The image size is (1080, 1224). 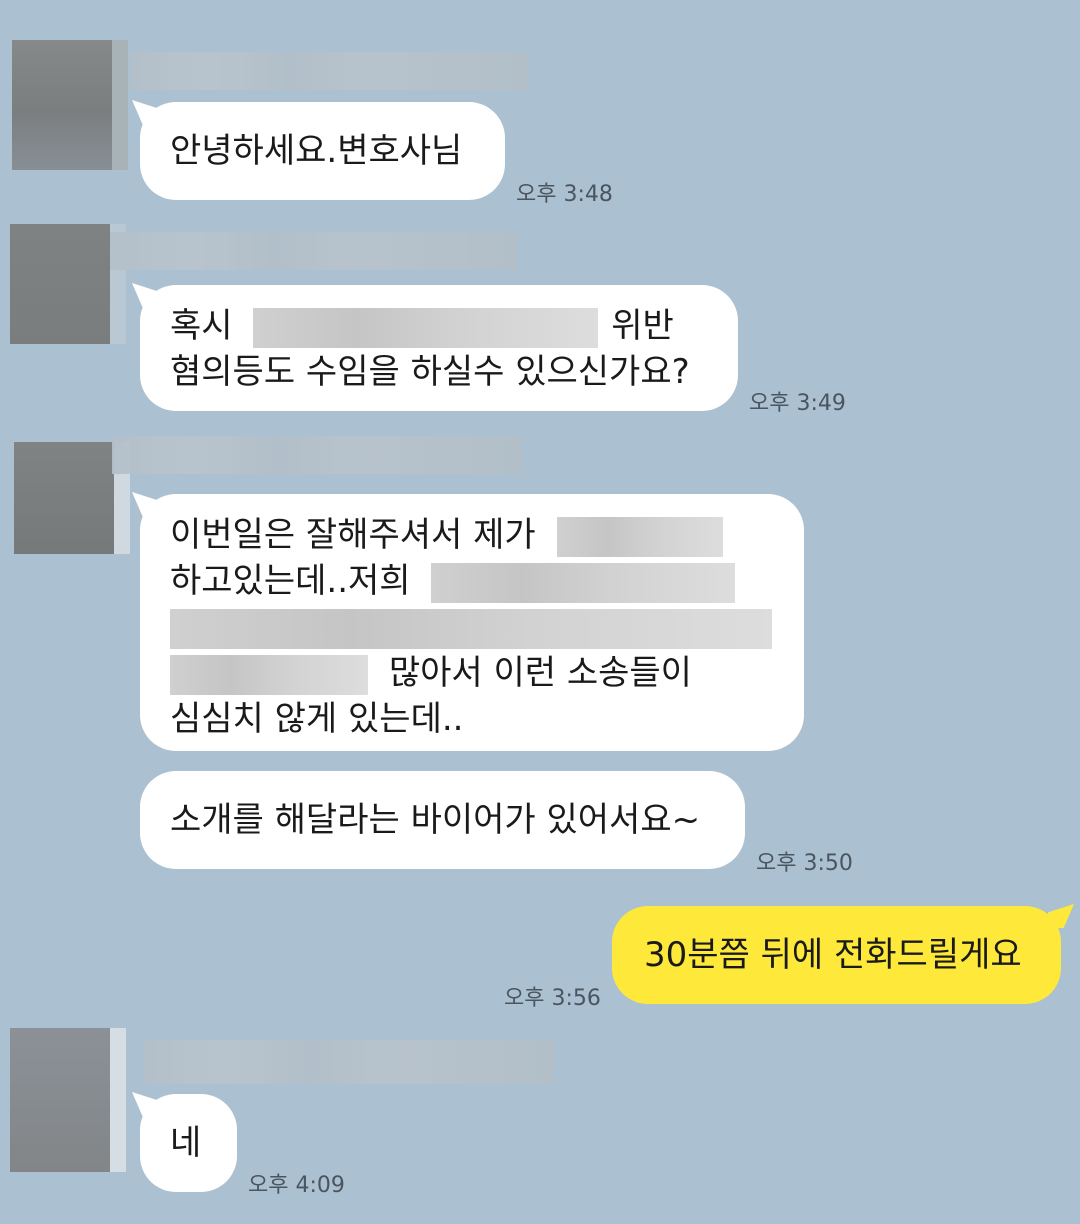 I want to click on message-bubble: 안녕하세요.변호사님, so click(x=322, y=151).